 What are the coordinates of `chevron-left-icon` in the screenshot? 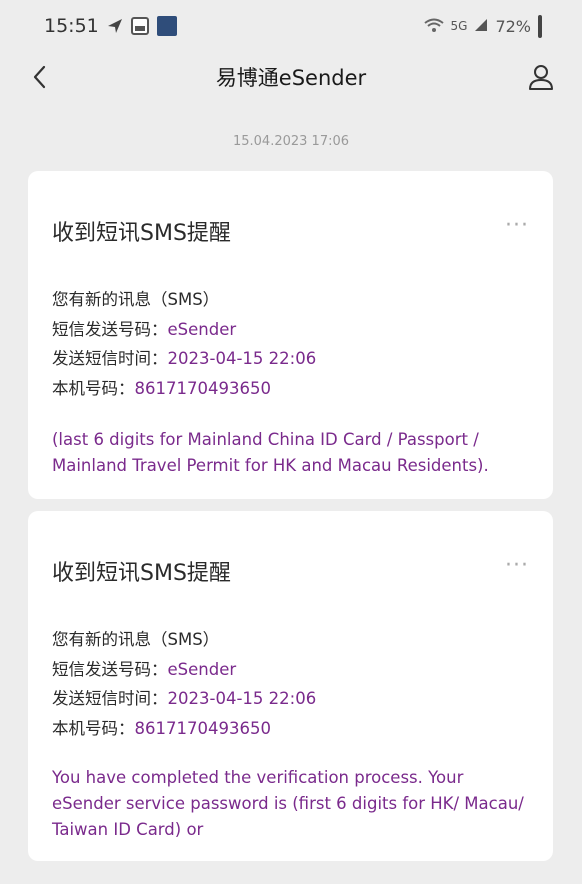 It's located at (39, 77).